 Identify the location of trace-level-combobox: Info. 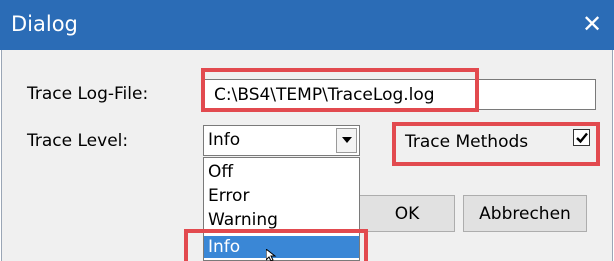
(281, 140).